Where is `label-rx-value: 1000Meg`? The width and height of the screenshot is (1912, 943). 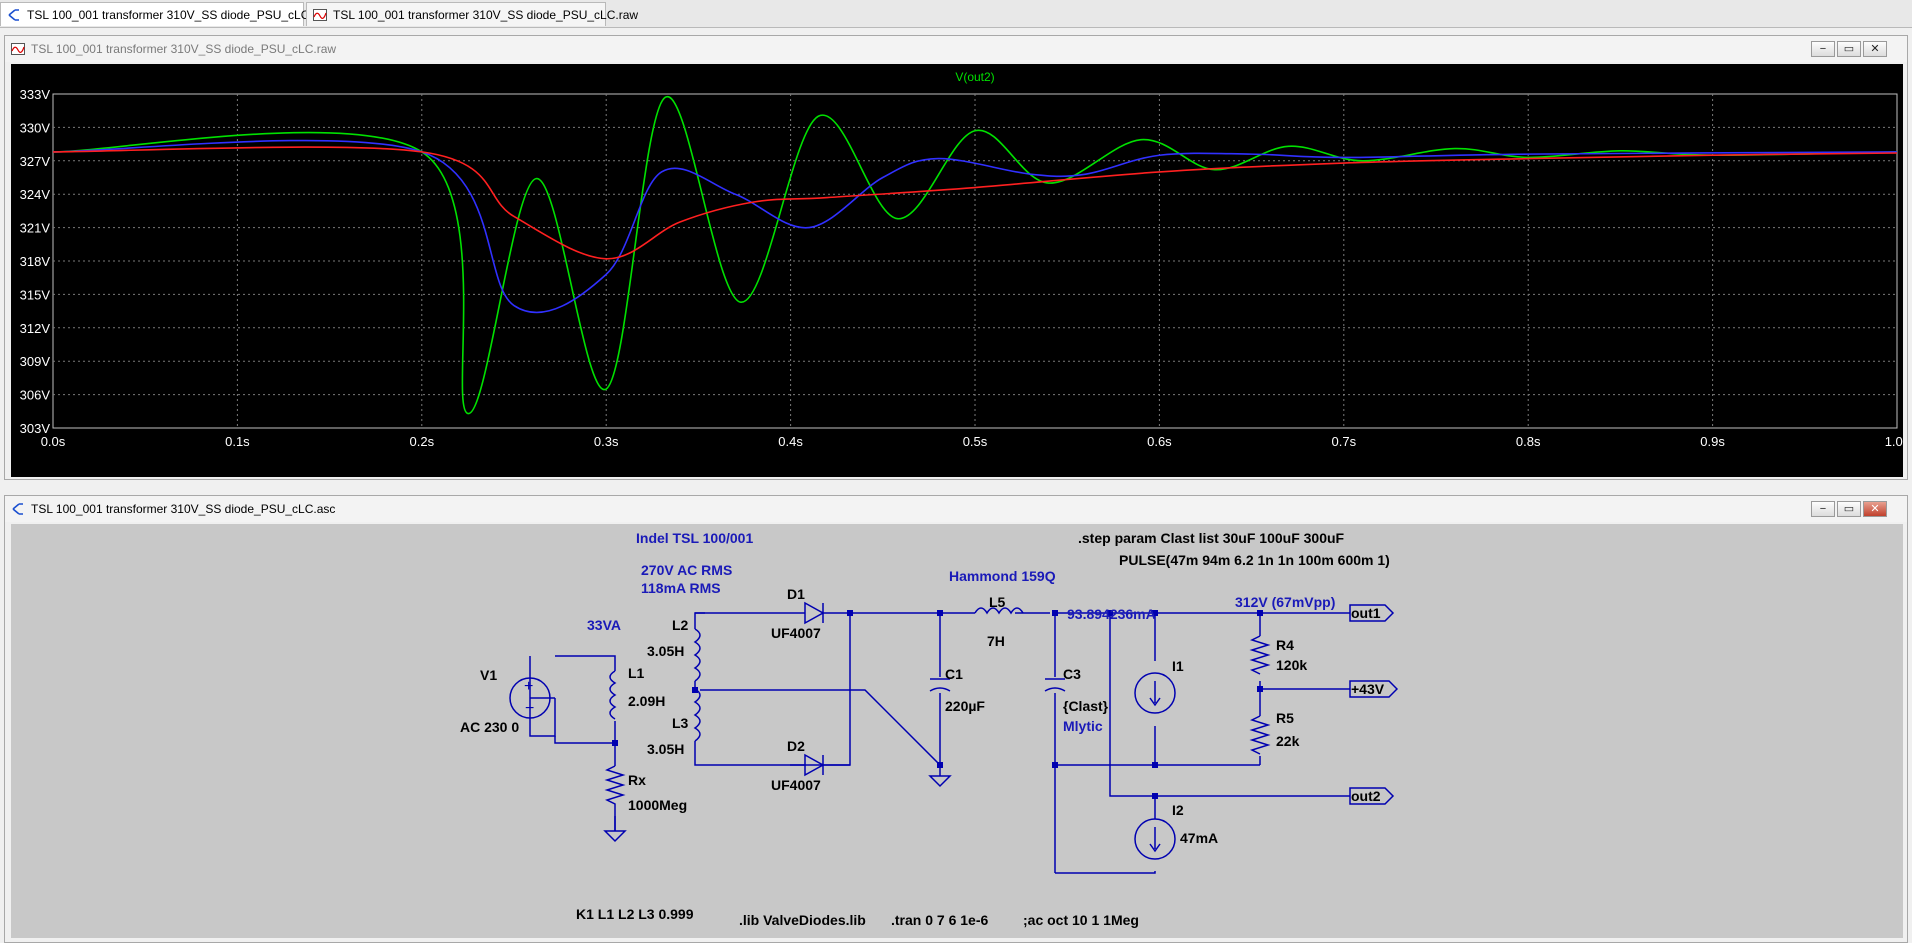 label-rx-value: 1000Meg is located at coordinates (657, 805).